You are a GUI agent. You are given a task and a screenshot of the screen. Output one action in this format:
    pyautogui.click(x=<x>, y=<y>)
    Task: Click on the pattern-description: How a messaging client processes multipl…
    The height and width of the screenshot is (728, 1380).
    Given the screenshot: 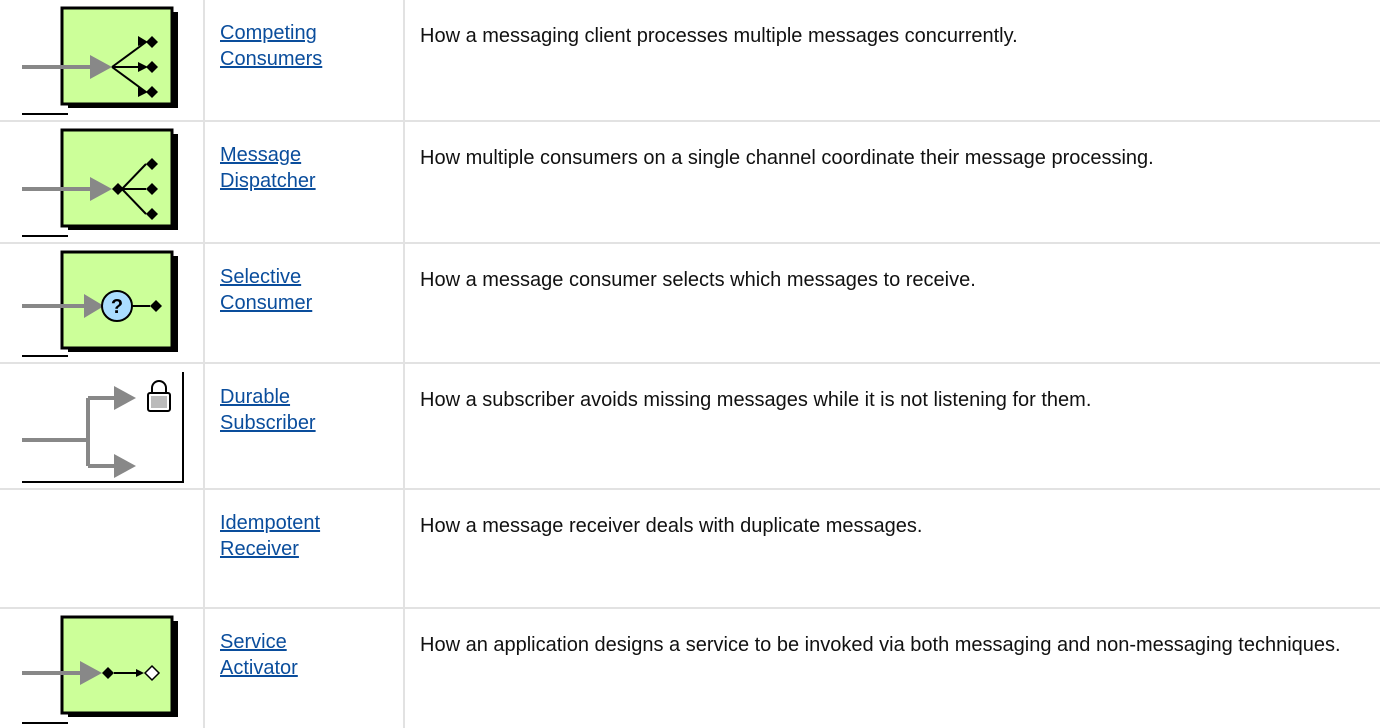 What is the action you would take?
    pyautogui.click(x=719, y=36)
    